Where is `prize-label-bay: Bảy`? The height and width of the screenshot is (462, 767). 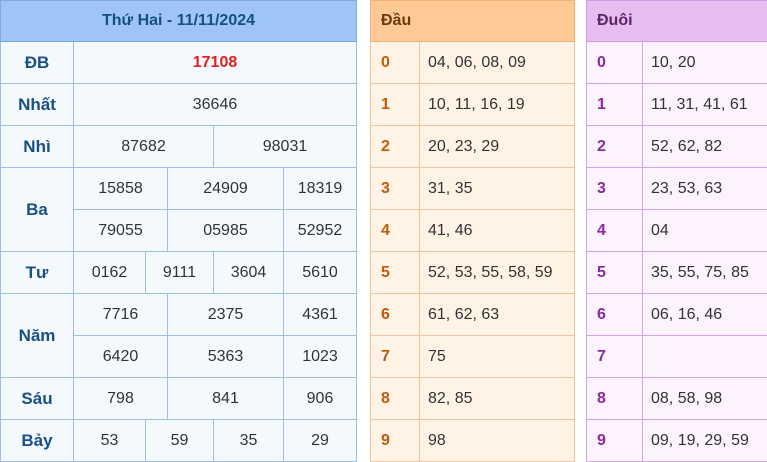
prize-label-bay: Bảy is located at coordinates (37, 441).